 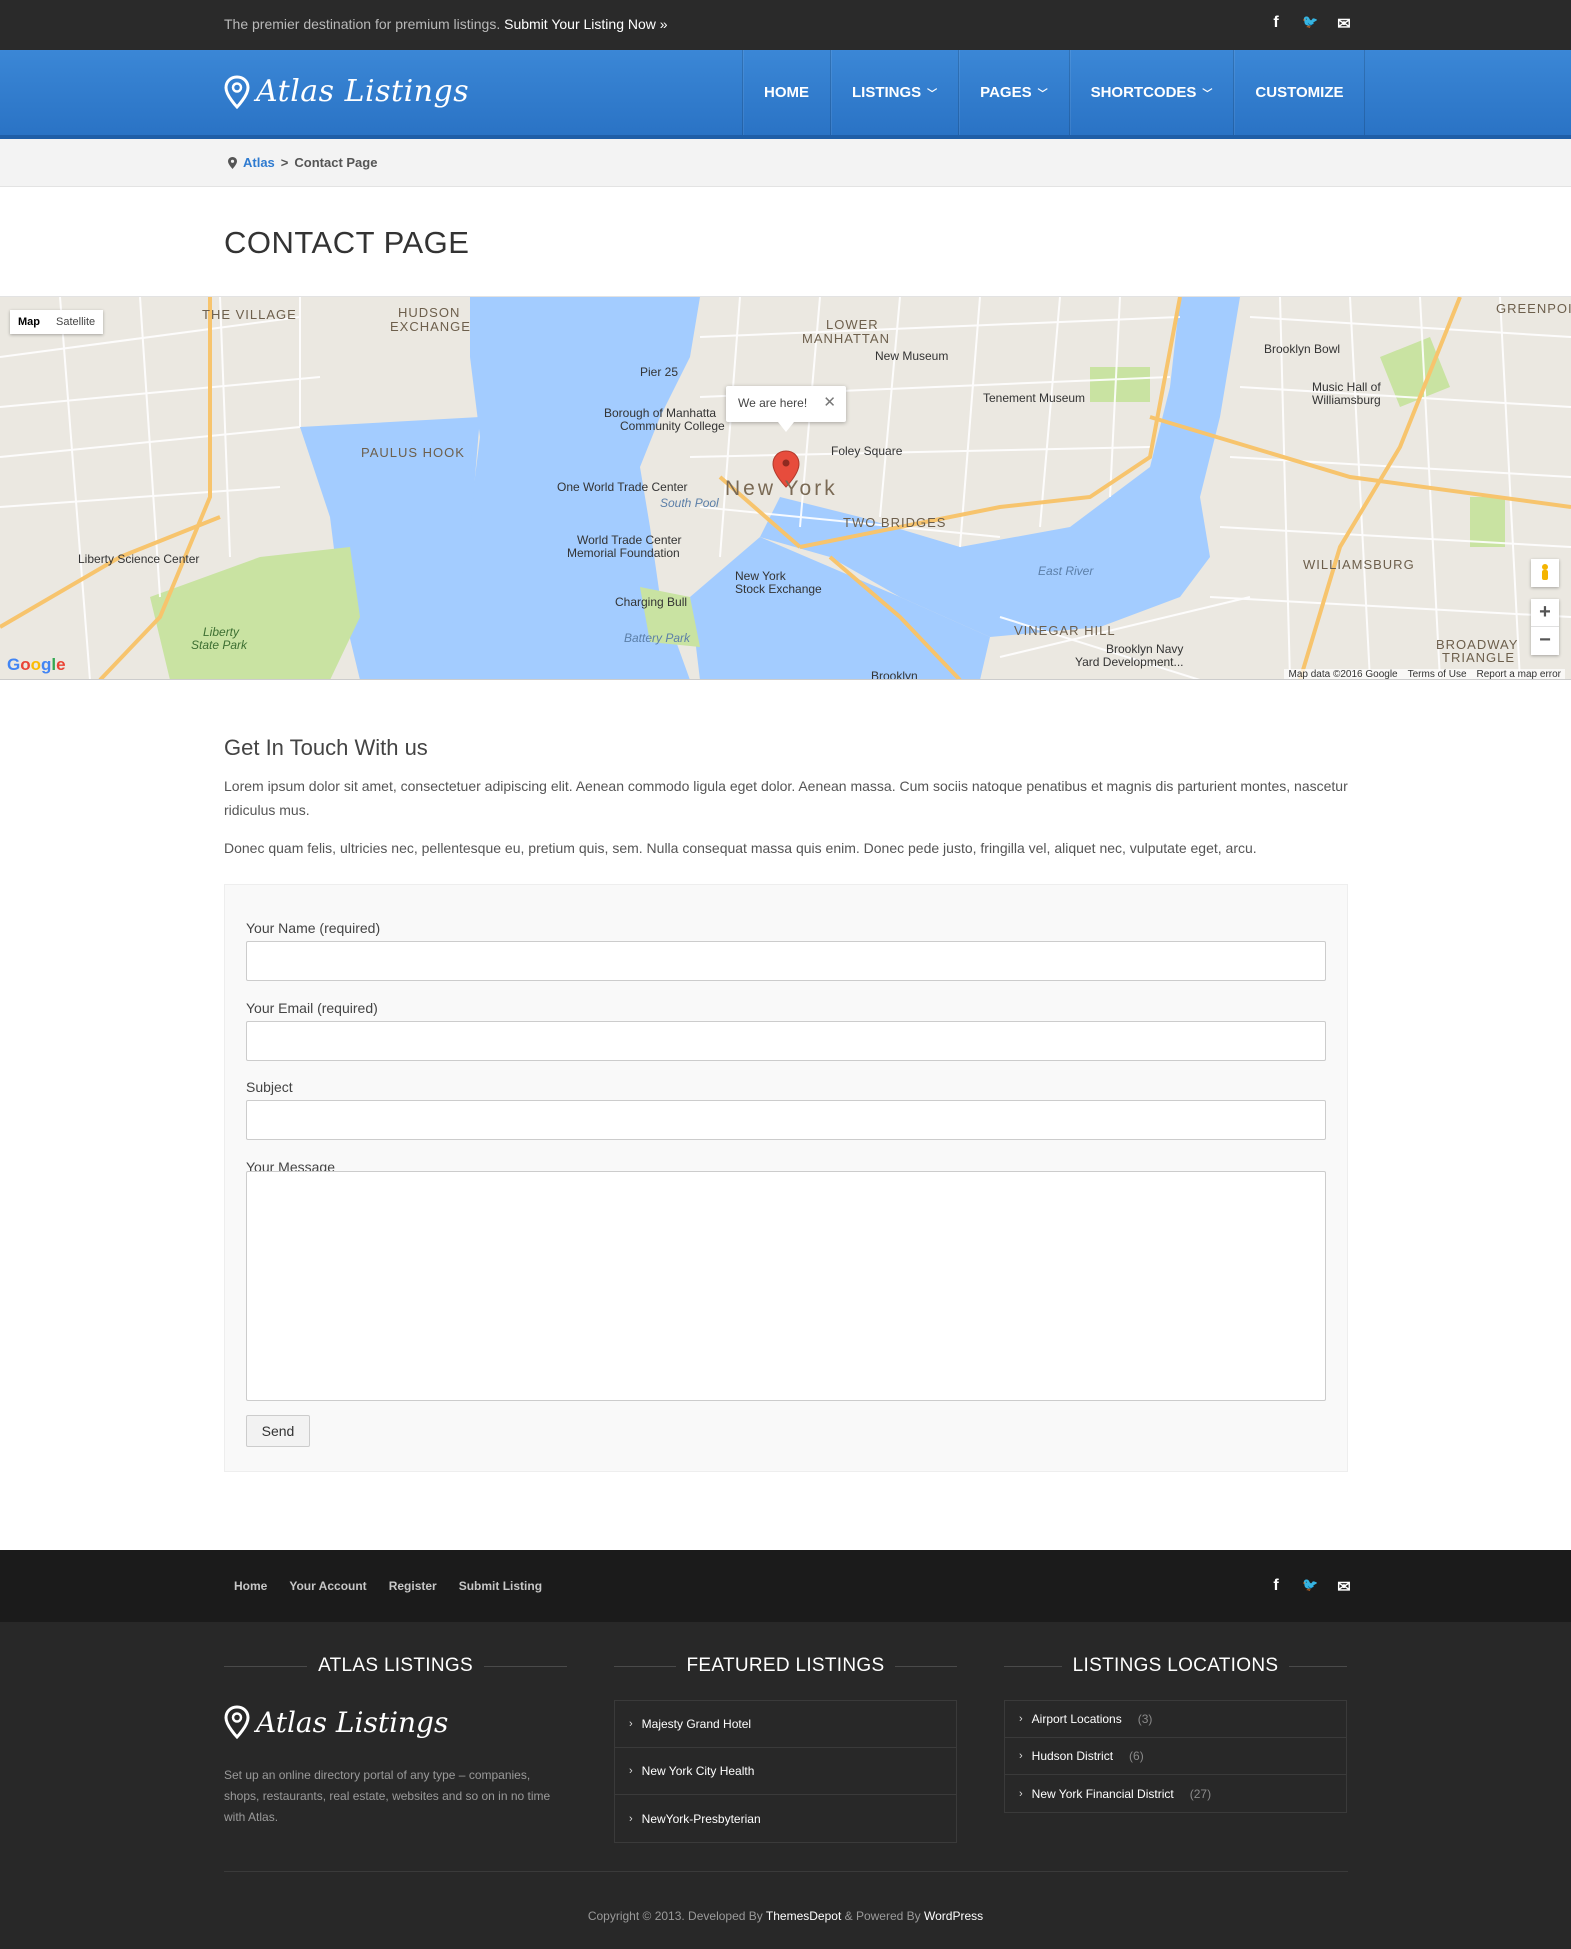 I want to click on map-label: Brooklyn Bowl, so click(x=1302, y=349).